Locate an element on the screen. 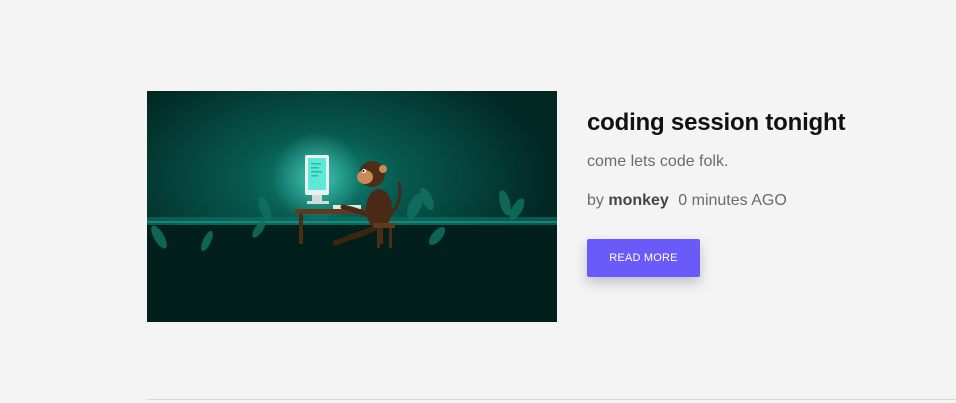  post-author: monkey is located at coordinates (638, 200).